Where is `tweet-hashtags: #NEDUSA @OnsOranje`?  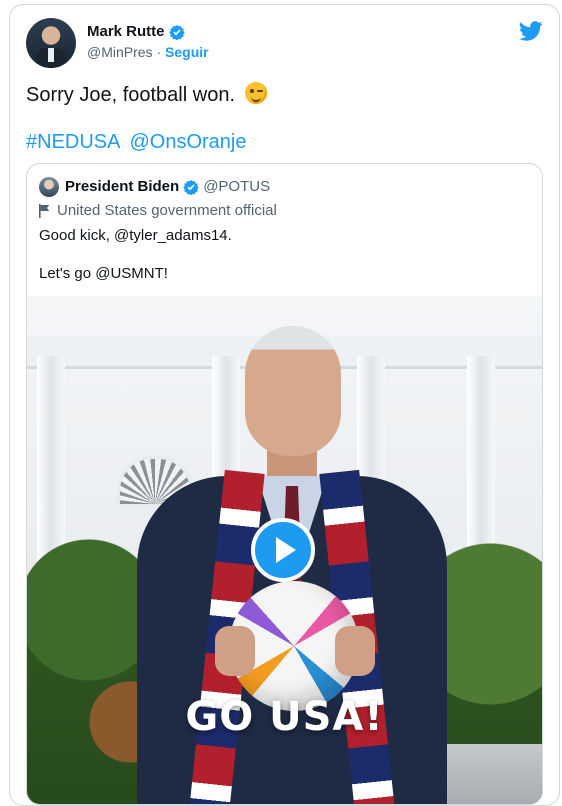 tweet-hashtags: #NEDUSA @OnsOranje is located at coordinates (136, 142).